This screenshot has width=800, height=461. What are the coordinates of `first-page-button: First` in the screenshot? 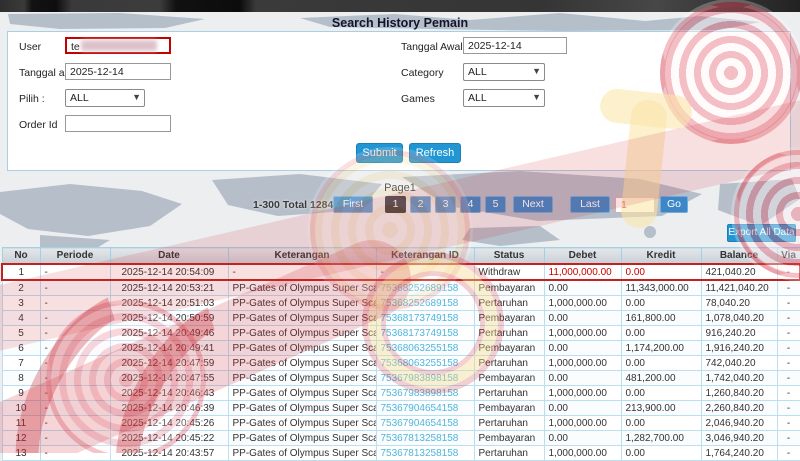 It's located at (353, 204).